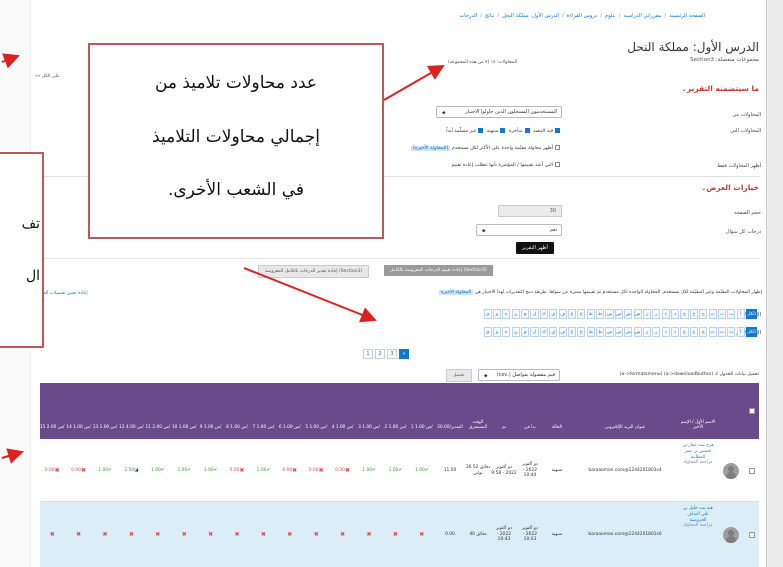 The image size is (783, 567). I want to click on page-link: 2, so click(380, 354).